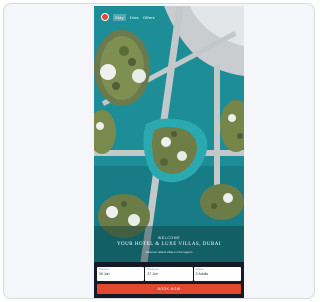 This screenshot has height=302, width=320. Describe the element at coordinates (104, 269) in the screenshot. I see `checkin-label: Check-in` at that location.